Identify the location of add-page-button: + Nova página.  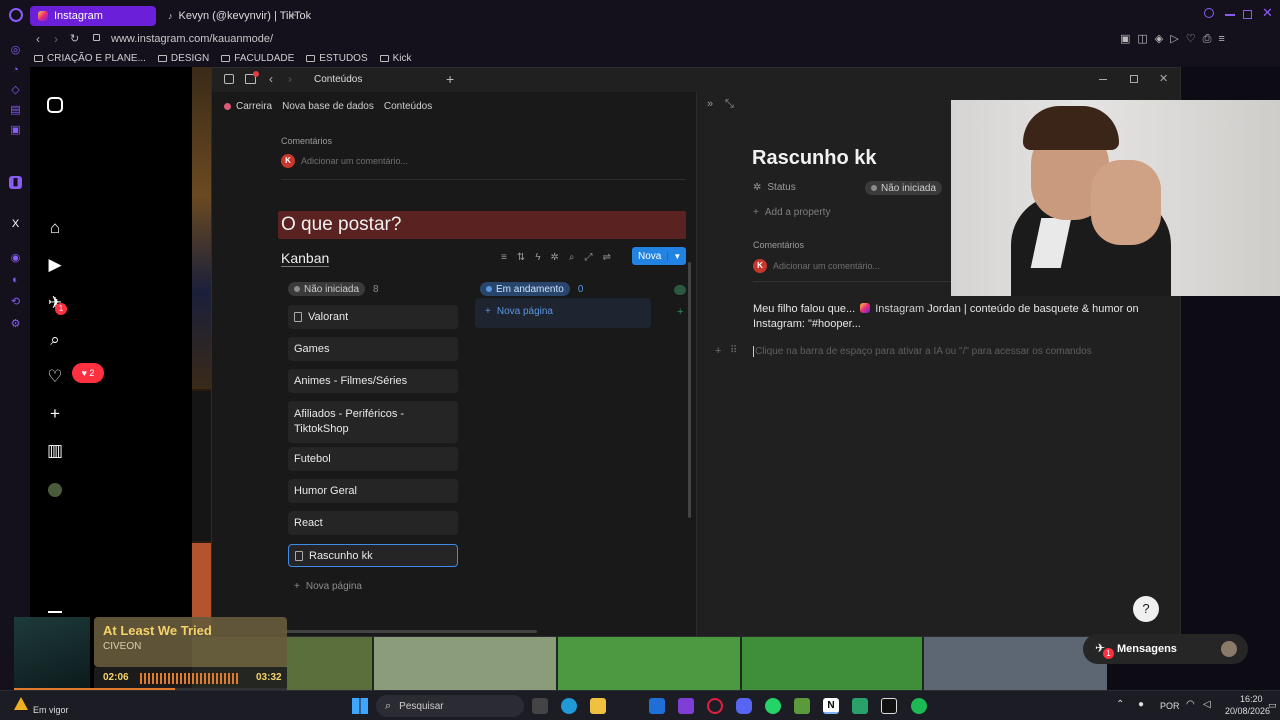
(519, 311).